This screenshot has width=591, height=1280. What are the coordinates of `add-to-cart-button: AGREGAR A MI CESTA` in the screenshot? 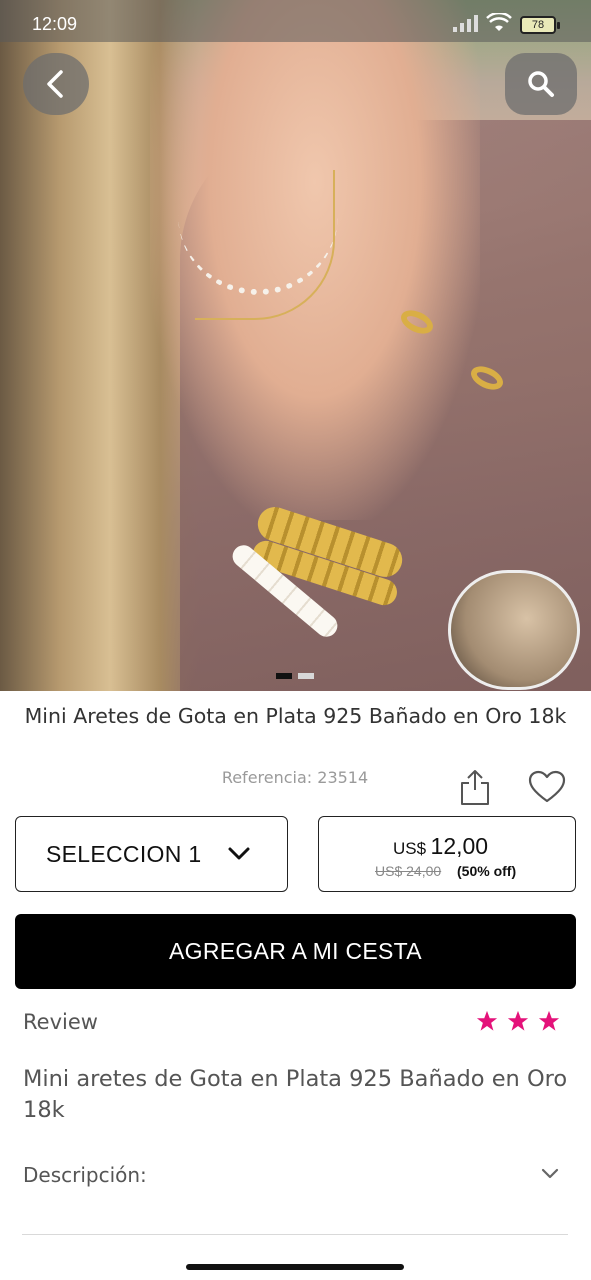 It's located at (295, 951).